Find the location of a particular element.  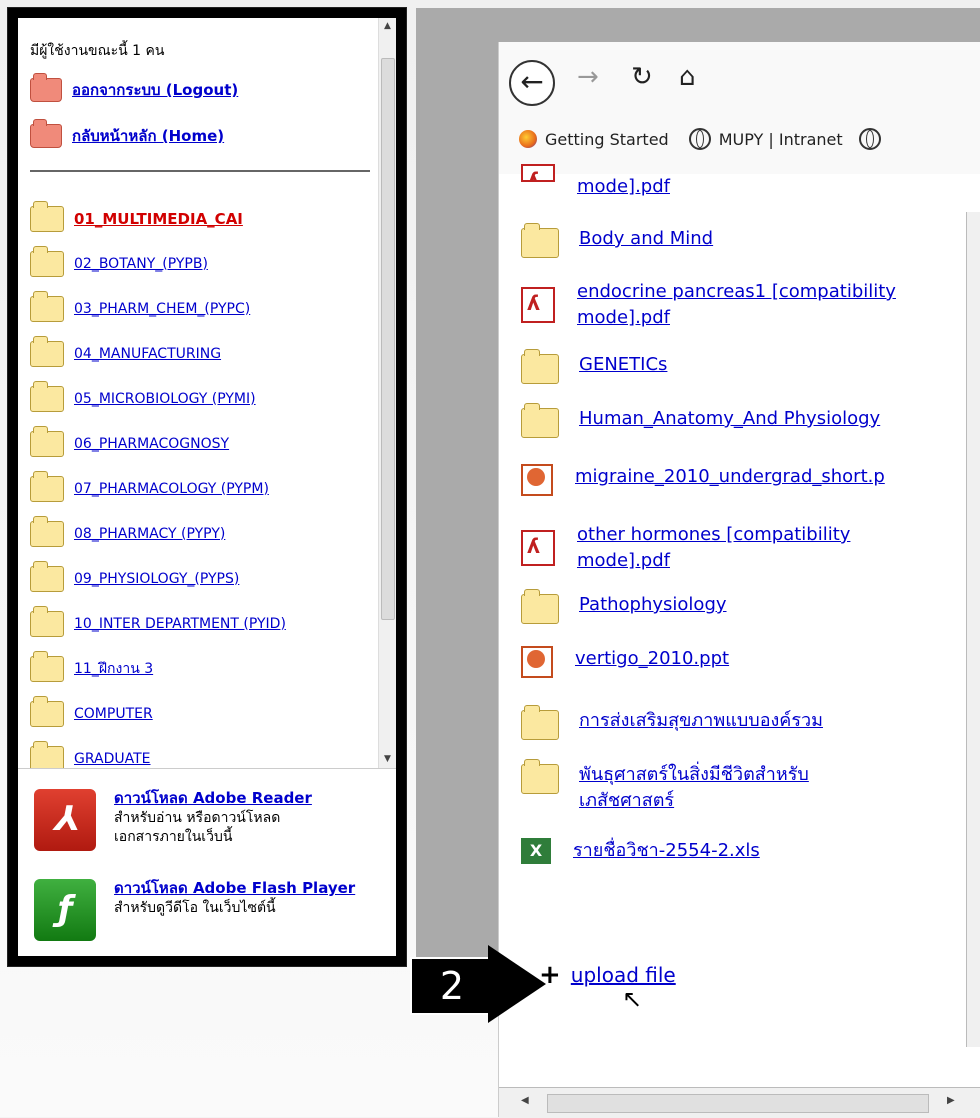

category-item: 04_MANUFACTURING is located at coordinates (205, 353).